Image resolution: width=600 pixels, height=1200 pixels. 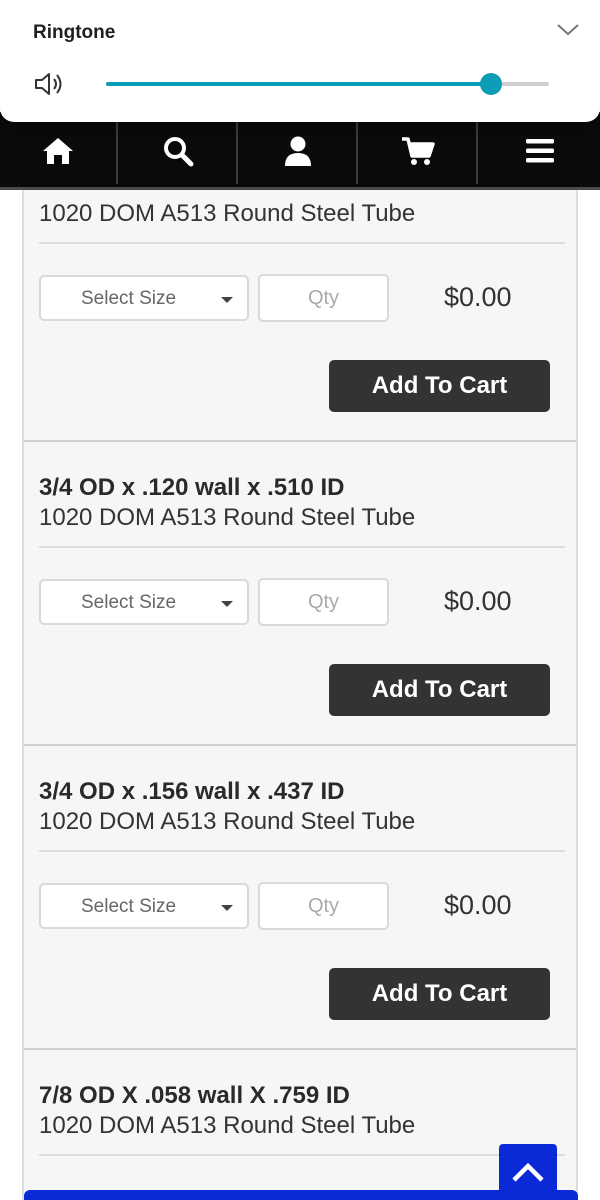 I want to click on nav-search, so click(x=179, y=151).